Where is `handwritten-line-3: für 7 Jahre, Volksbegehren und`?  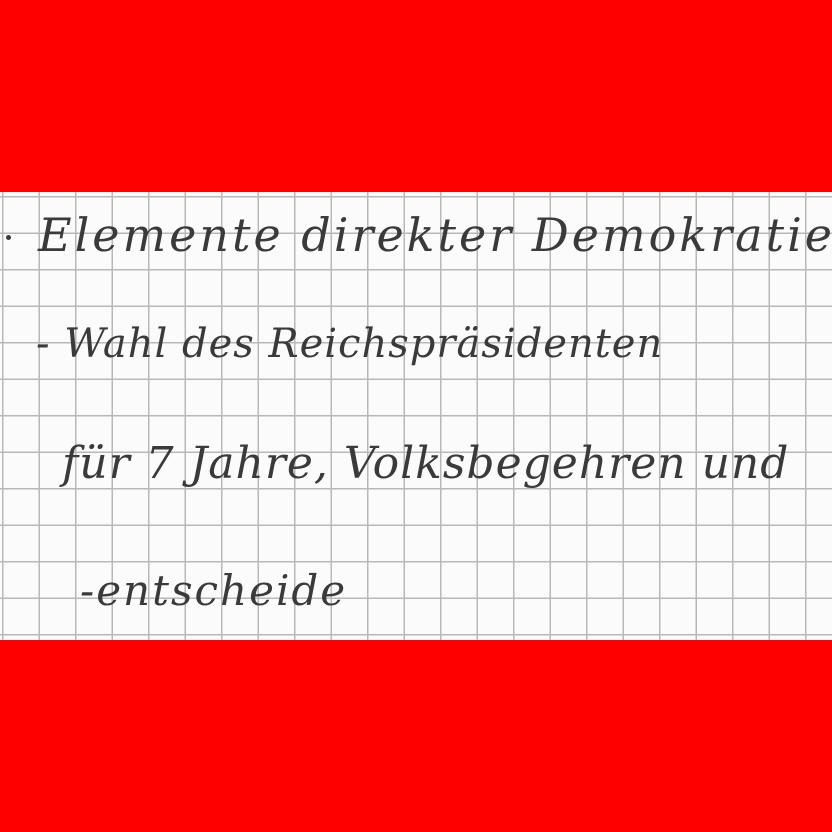 handwritten-line-3: für 7 Jahre, Volksbegehren und is located at coordinates (426, 463).